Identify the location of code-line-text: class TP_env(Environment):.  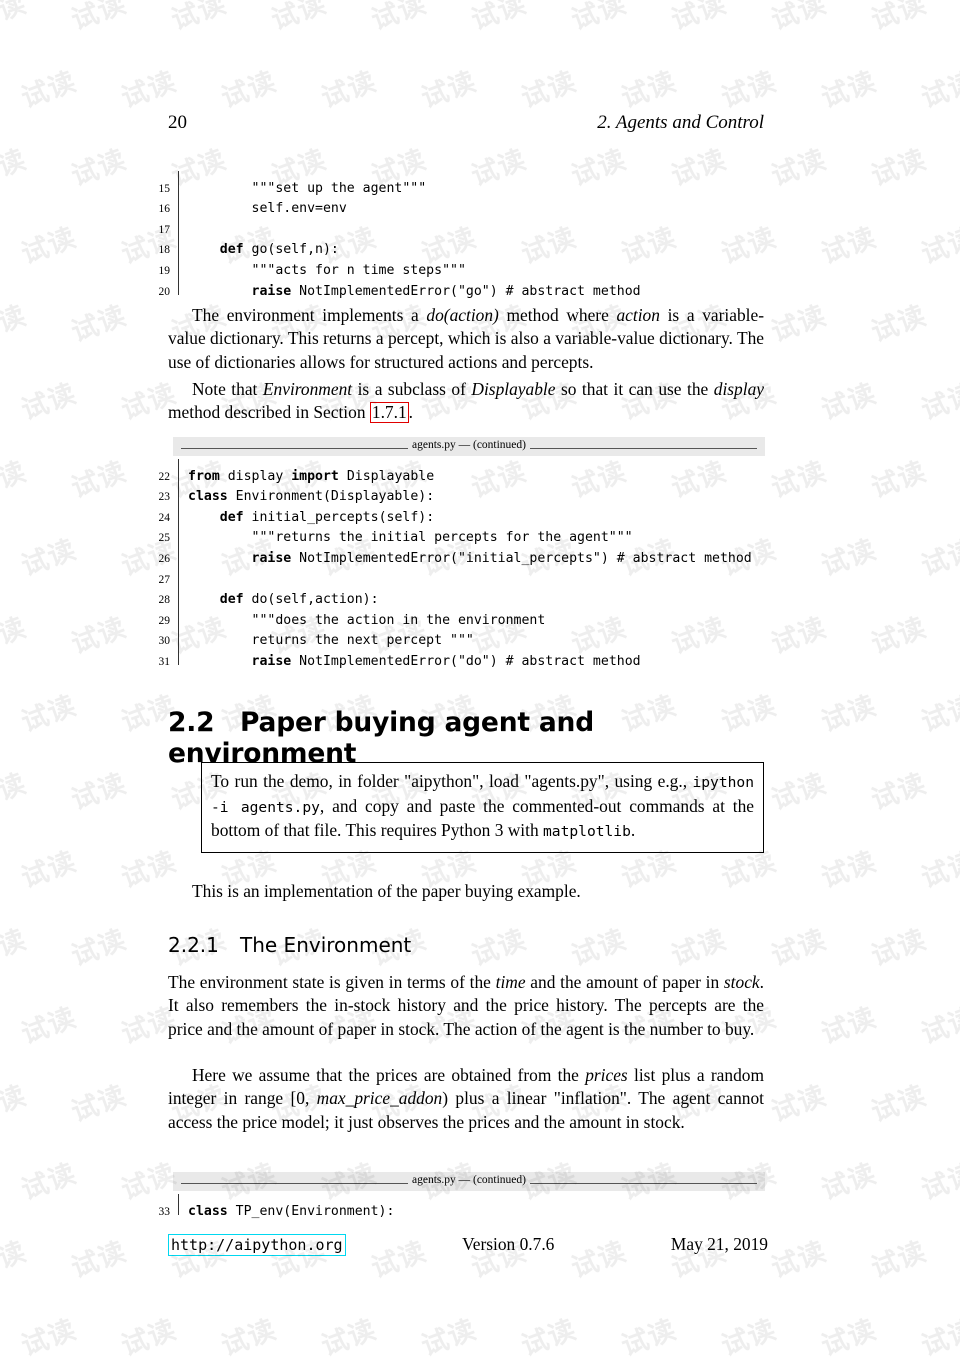
(291, 1211).